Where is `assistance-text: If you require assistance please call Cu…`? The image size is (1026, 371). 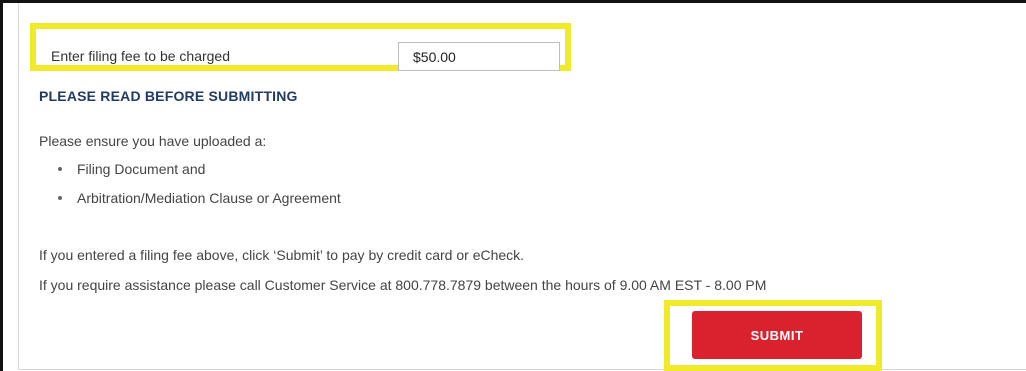 assistance-text: If you require assistance please call Cu… is located at coordinates (403, 285).